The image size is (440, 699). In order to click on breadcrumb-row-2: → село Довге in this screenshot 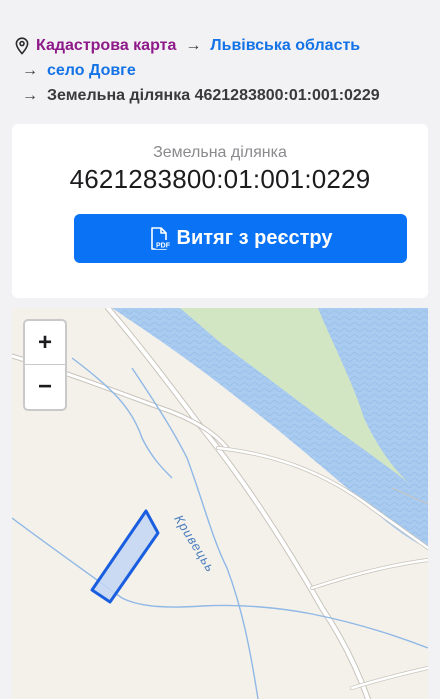, I will do `click(79, 71)`.